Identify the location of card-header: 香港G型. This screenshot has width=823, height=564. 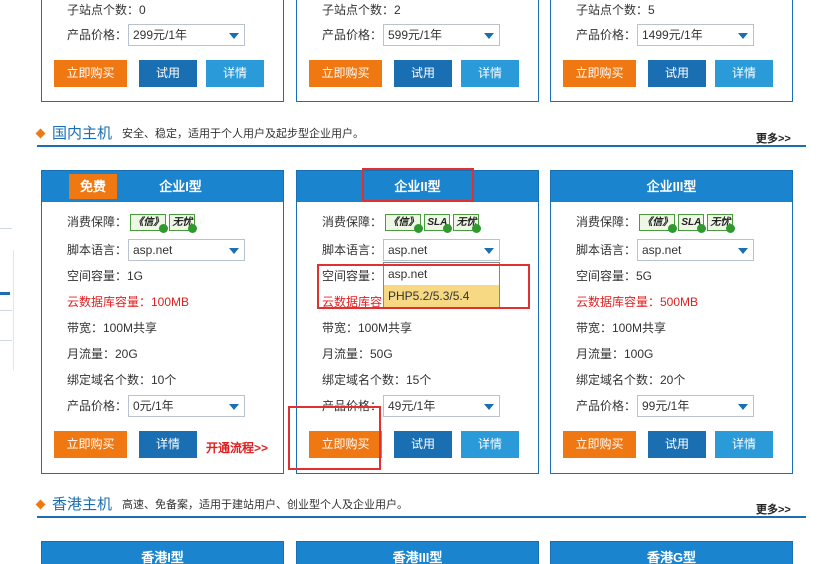
(671, 553).